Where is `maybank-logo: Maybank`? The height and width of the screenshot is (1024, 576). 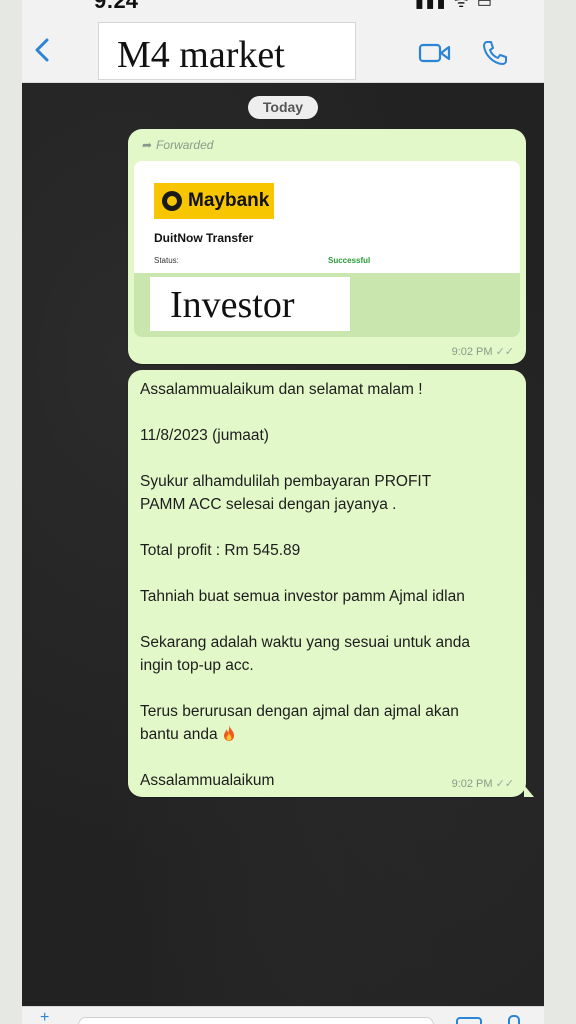
maybank-logo: Maybank is located at coordinates (214, 201).